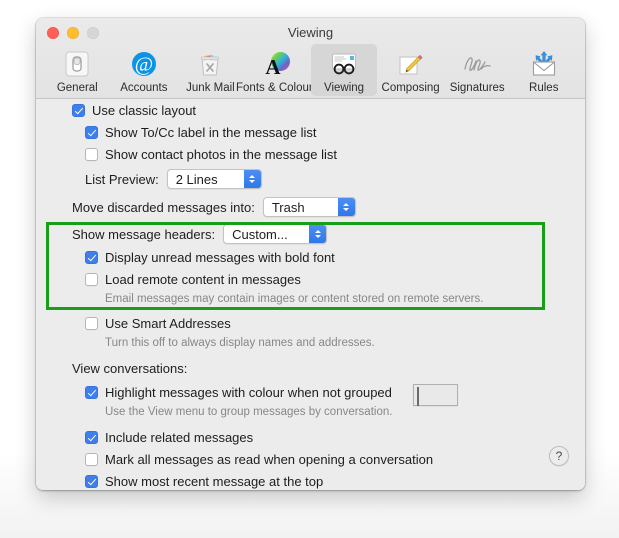 The height and width of the screenshot is (538, 619). I want to click on mark-all-read-checkbox, so click(91, 459).